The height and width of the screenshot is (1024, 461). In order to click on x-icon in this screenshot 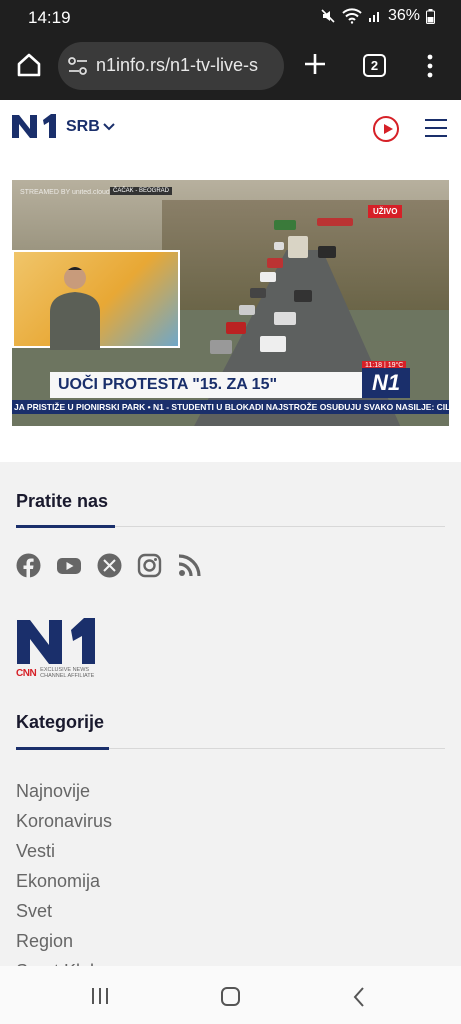, I will do `click(109, 565)`.